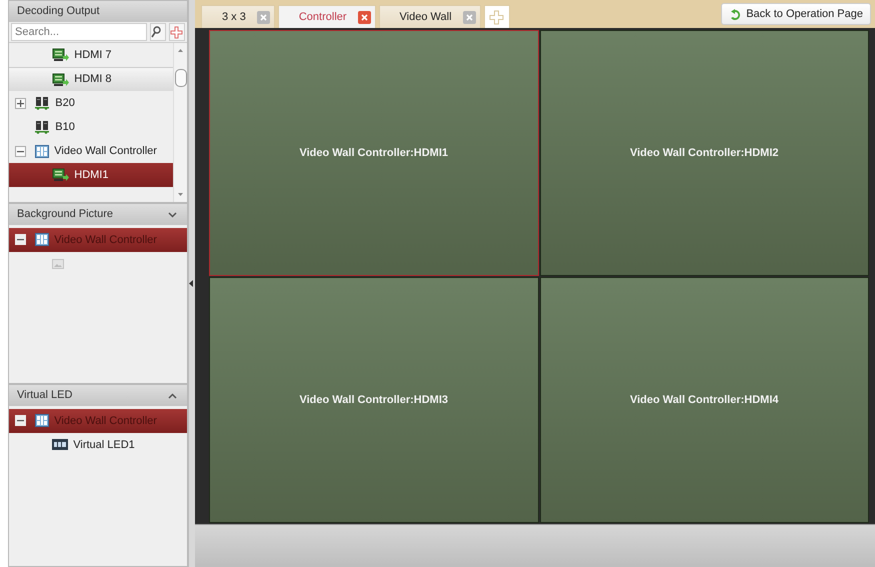 The width and height of the screenshot is (875, 567). I want to click on tree-item: HDMI1, so click(91, 175).